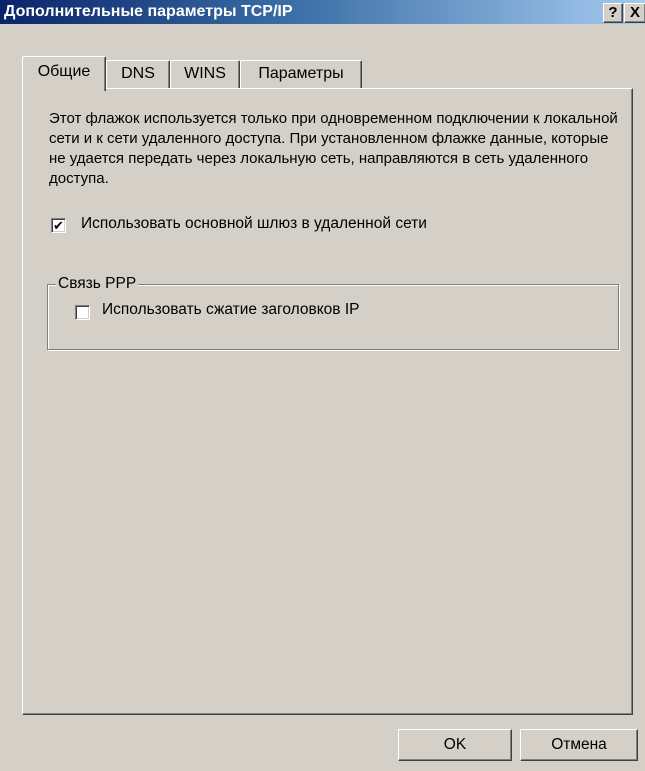 This screenshot has height=771, width=645. Describe the element at coordinates (58, 225) in the screenshot. I see `use-default-gateway-checkbox: ✔` at that location.